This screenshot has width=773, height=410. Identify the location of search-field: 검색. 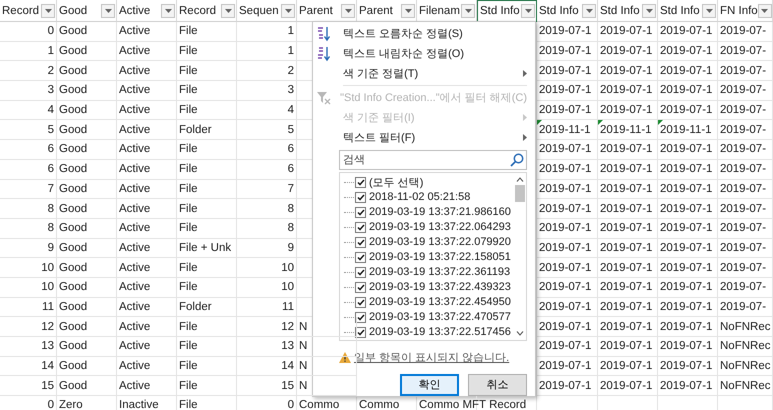
(433, 160).